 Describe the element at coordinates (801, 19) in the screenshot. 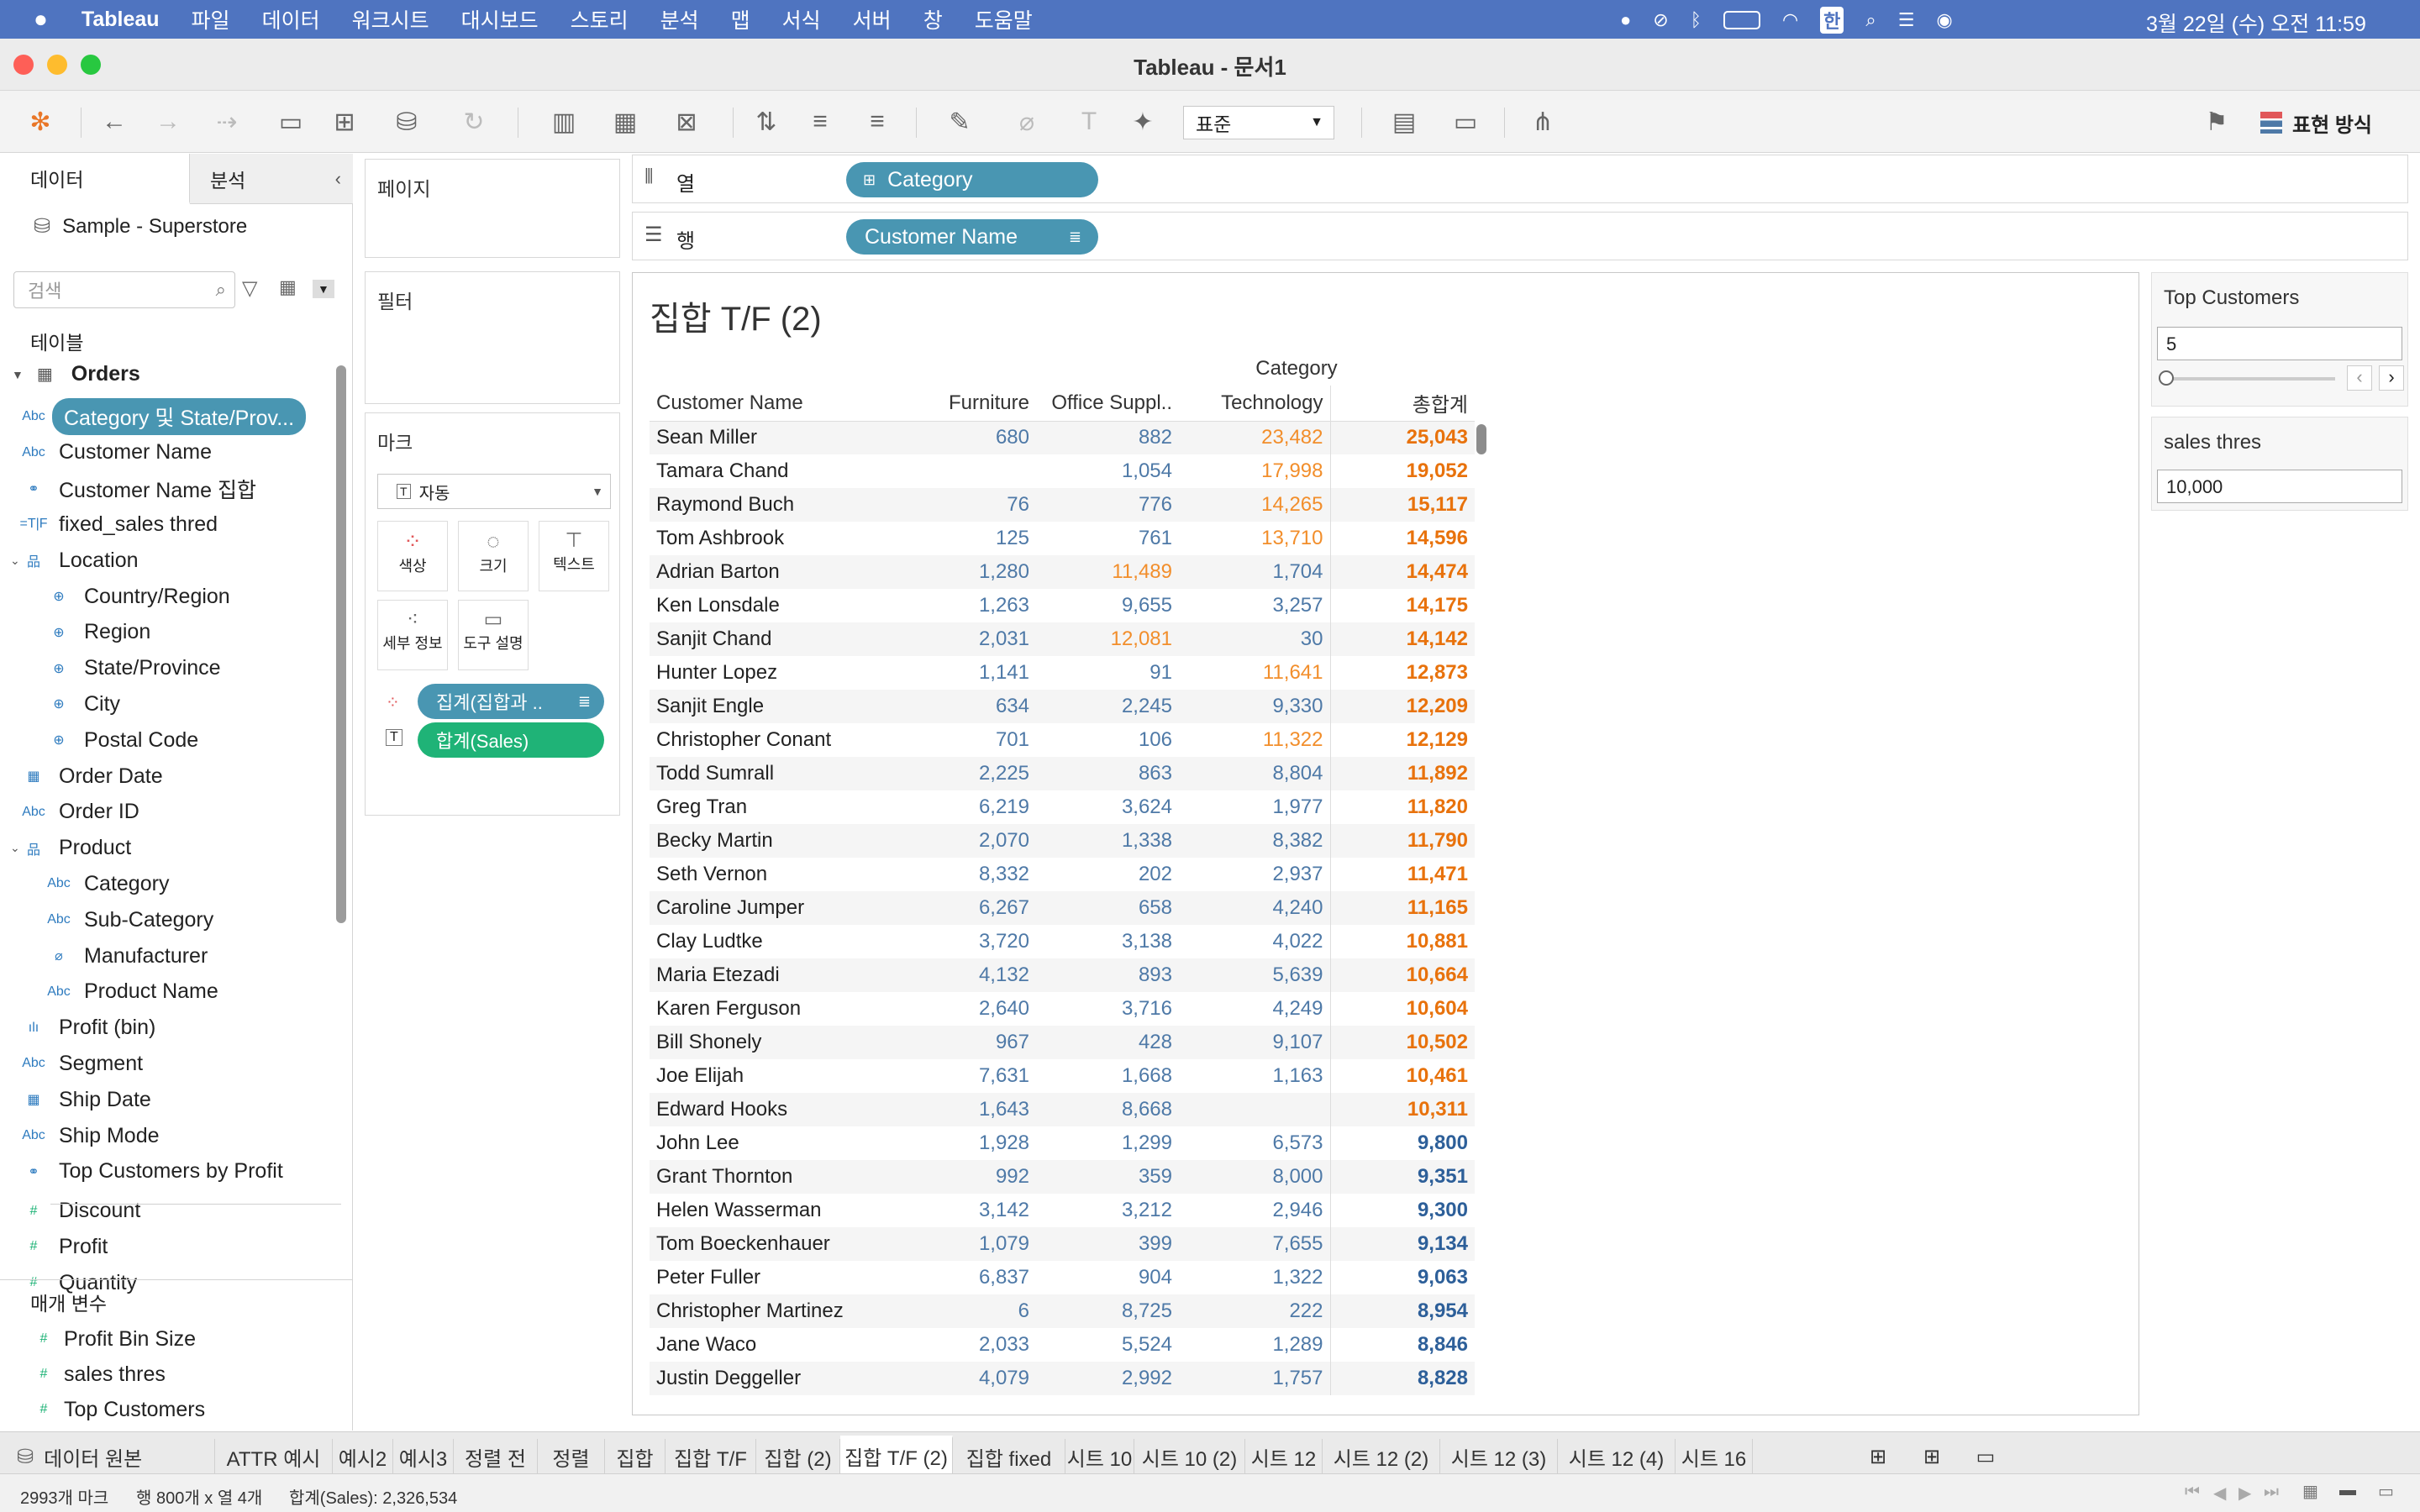

I see `menu-item: 서식` at that location.